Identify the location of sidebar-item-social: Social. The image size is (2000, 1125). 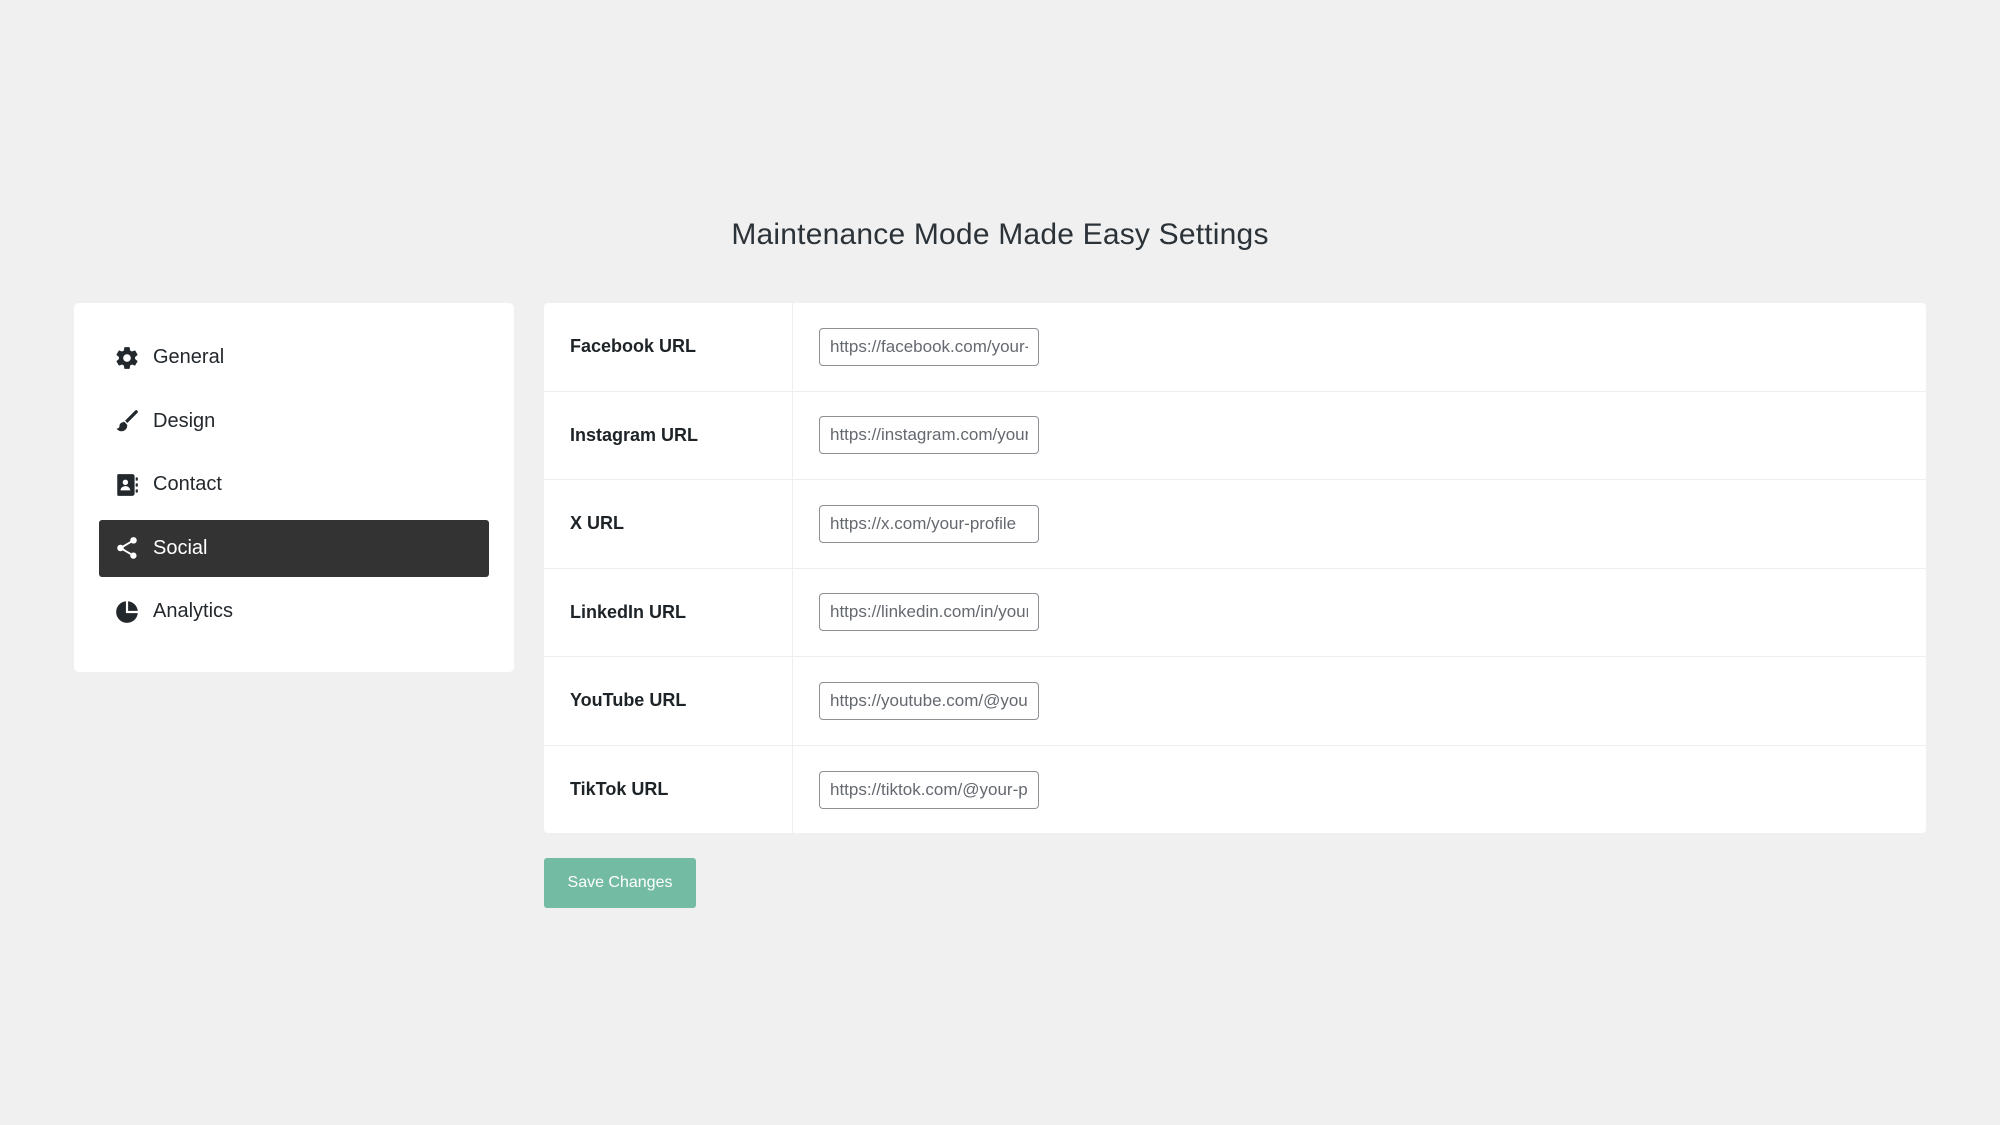
(294, 548).